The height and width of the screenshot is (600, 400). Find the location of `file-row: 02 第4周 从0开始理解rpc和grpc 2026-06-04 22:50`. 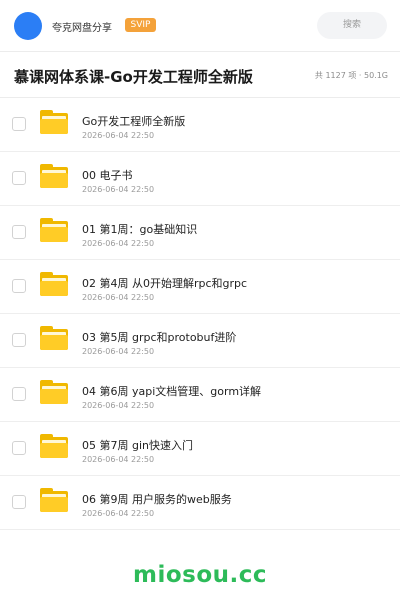

file-row: 02 第4周 从0开始理解rpc和grpc 2026-06-04 22:50 is located at coordinates (200, 287).